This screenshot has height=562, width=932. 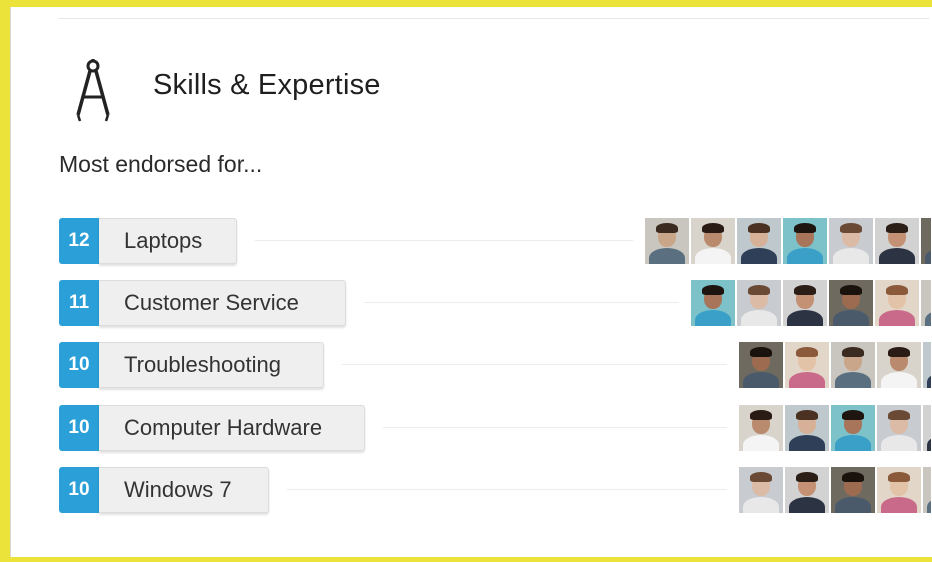 What do you see at coordinates (267, 85) in the screenshot?
I see `section-title: Skills & Expertise` at bounding box center [267, 85].